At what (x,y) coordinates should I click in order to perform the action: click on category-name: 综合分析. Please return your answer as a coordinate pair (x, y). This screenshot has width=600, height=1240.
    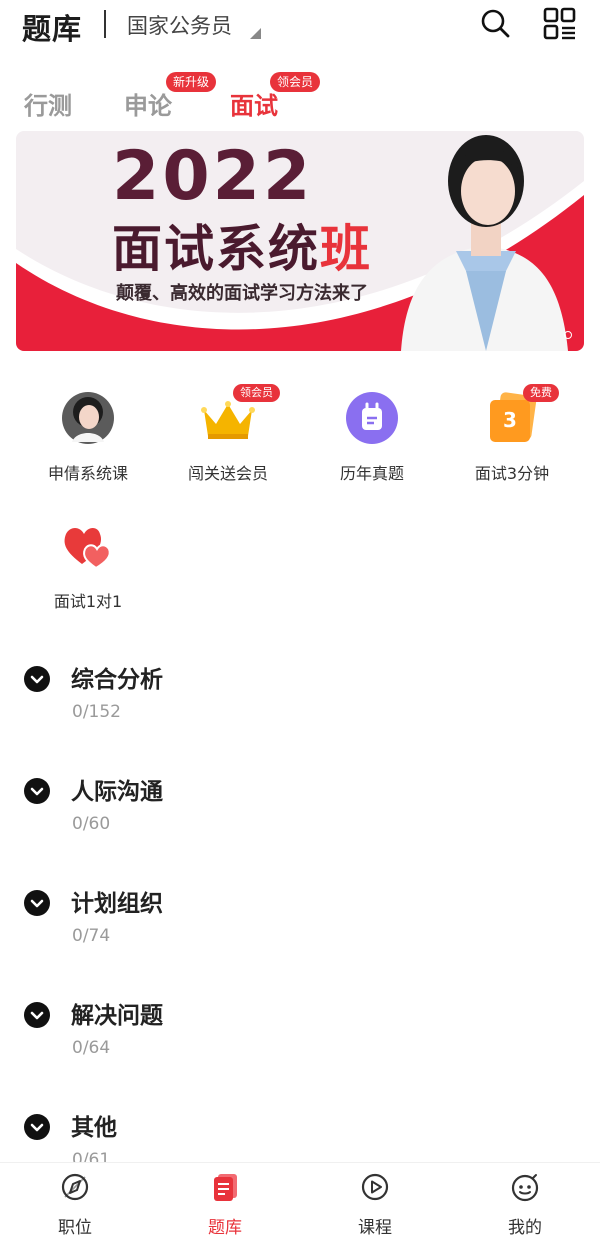
    Looking at the image, I should click on (117, 680).